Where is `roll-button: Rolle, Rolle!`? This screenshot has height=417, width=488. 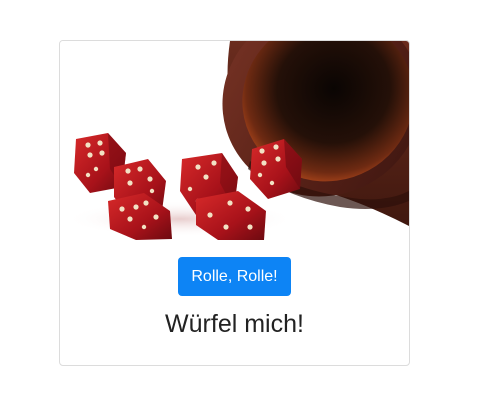 roll-button: Rolle, Rolle! is located at coordinates (234, 276).